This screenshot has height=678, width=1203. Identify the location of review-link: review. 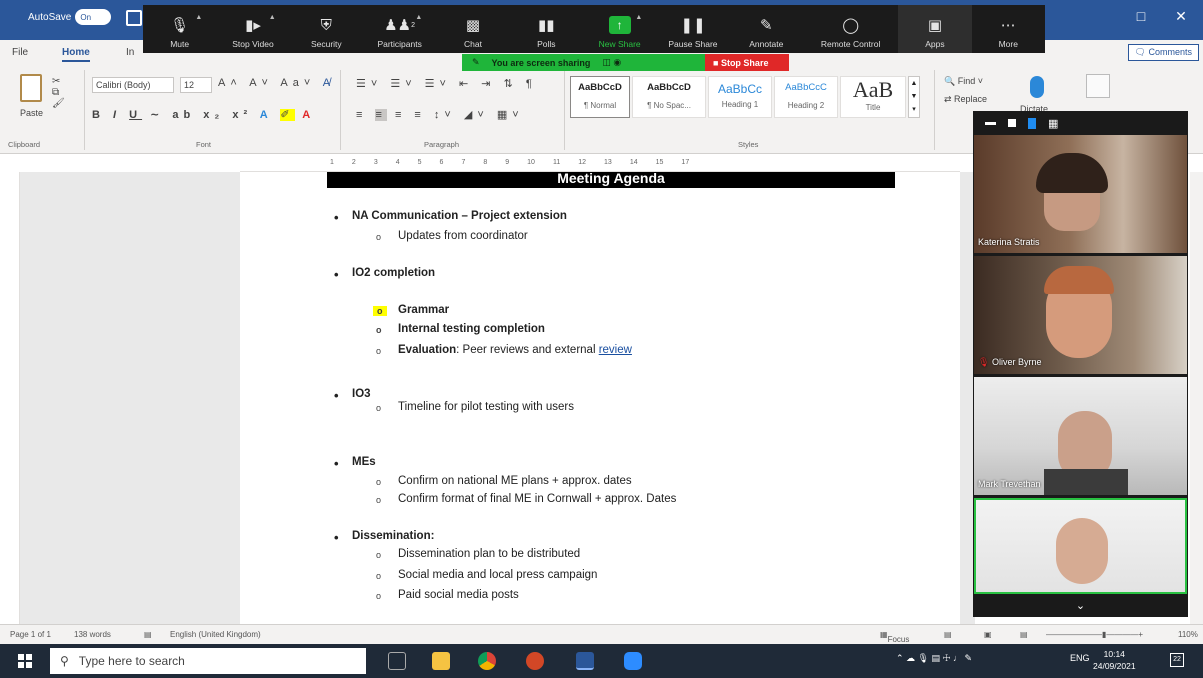
(615, 350).